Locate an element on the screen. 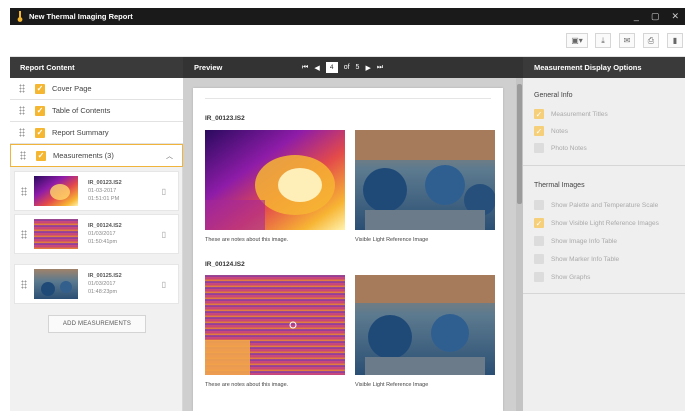  chevron-up-icon: ︿ is located at coordinates (169, 156).